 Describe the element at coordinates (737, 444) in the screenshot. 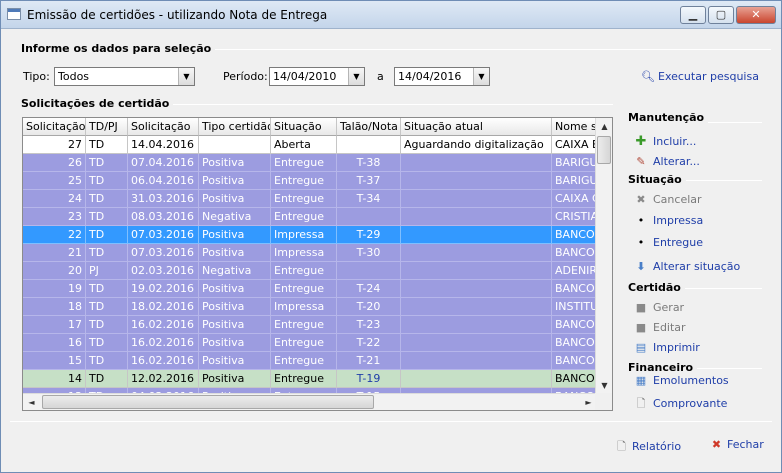

I see `fechar-button: ✖ Fechar` at that location.